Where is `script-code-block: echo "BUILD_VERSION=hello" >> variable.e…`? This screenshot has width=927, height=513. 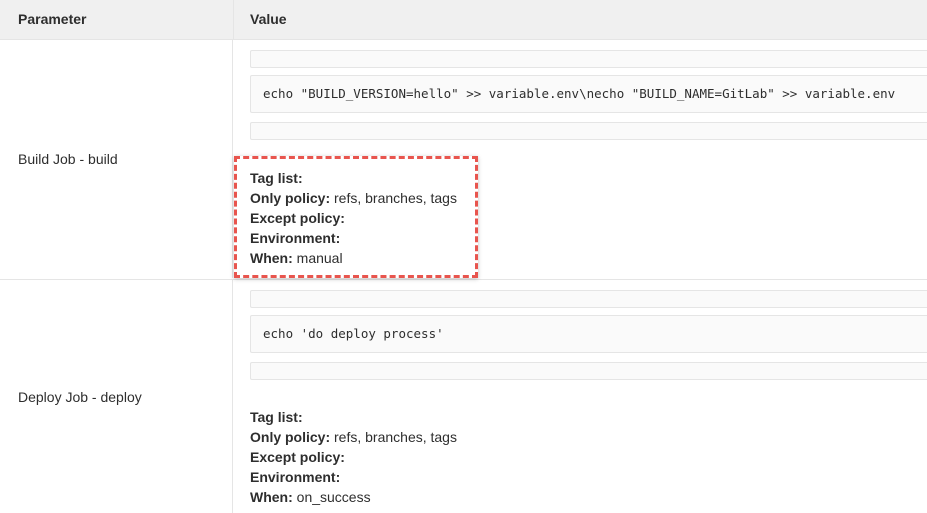
script-code-block: echo "BUILD_VERSION=hello" >> variable.e… is located at coordinates (588, 94).